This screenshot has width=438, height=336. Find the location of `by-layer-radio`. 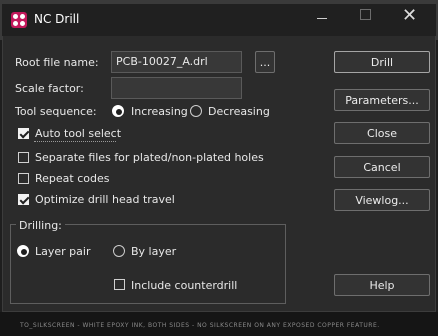

by-layer-radio is located at coordinates (119, 251).